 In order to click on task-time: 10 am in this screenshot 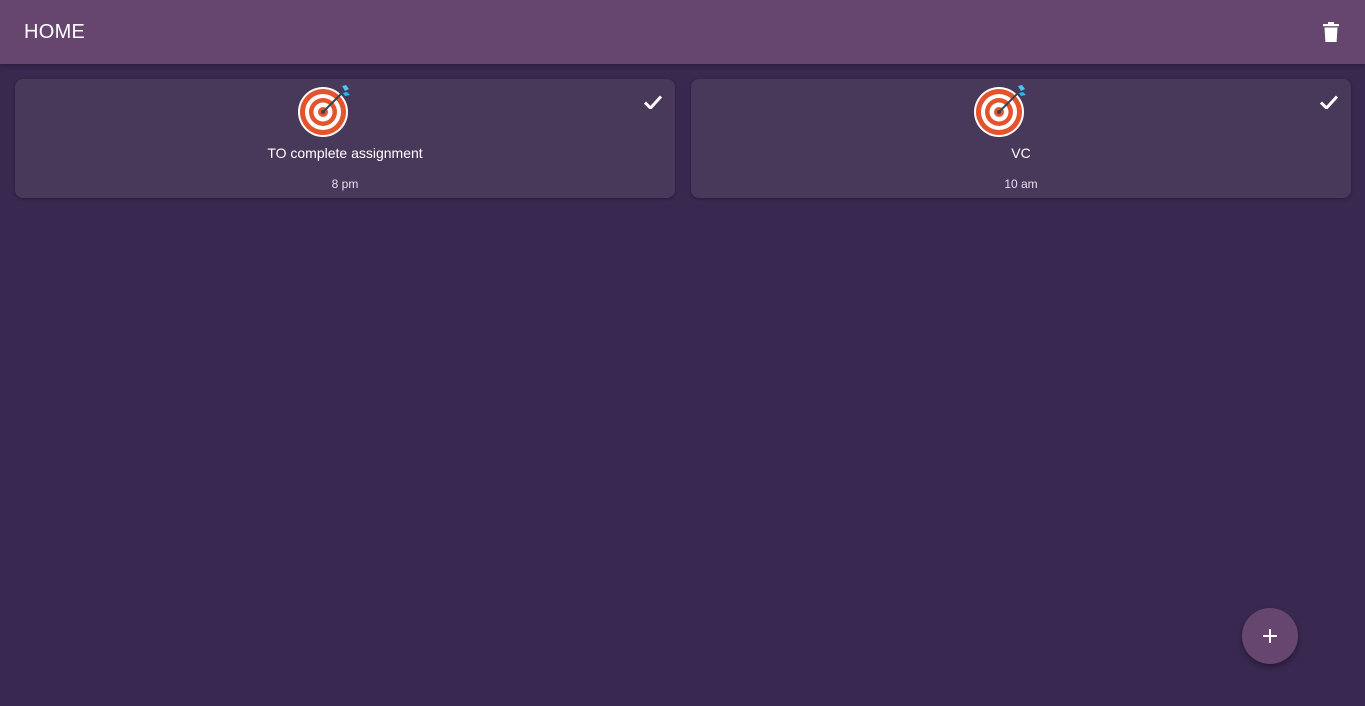, I will do `click(1021, 184)`.